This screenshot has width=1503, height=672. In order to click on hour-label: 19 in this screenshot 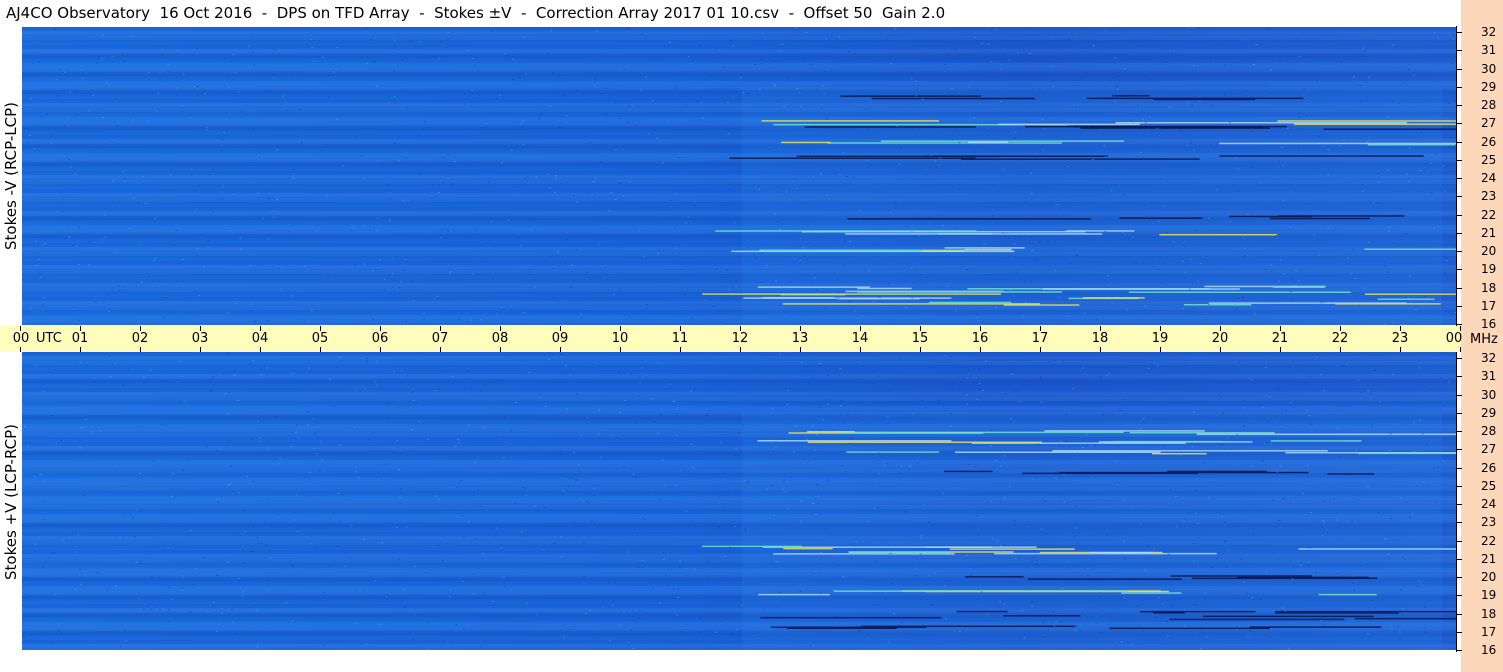, I will do `click(1160, 338)`.